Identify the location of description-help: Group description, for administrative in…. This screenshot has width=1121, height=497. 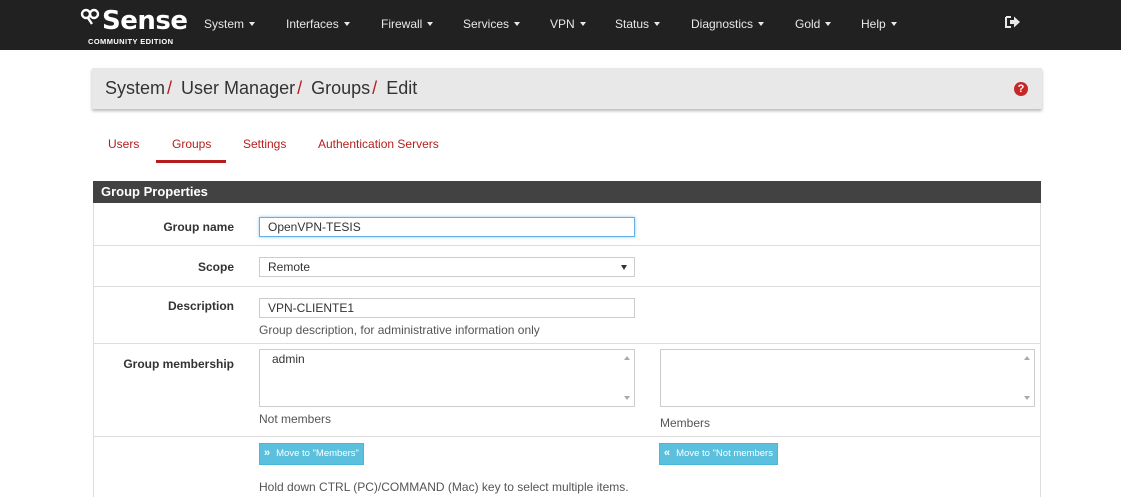
(399, 330).